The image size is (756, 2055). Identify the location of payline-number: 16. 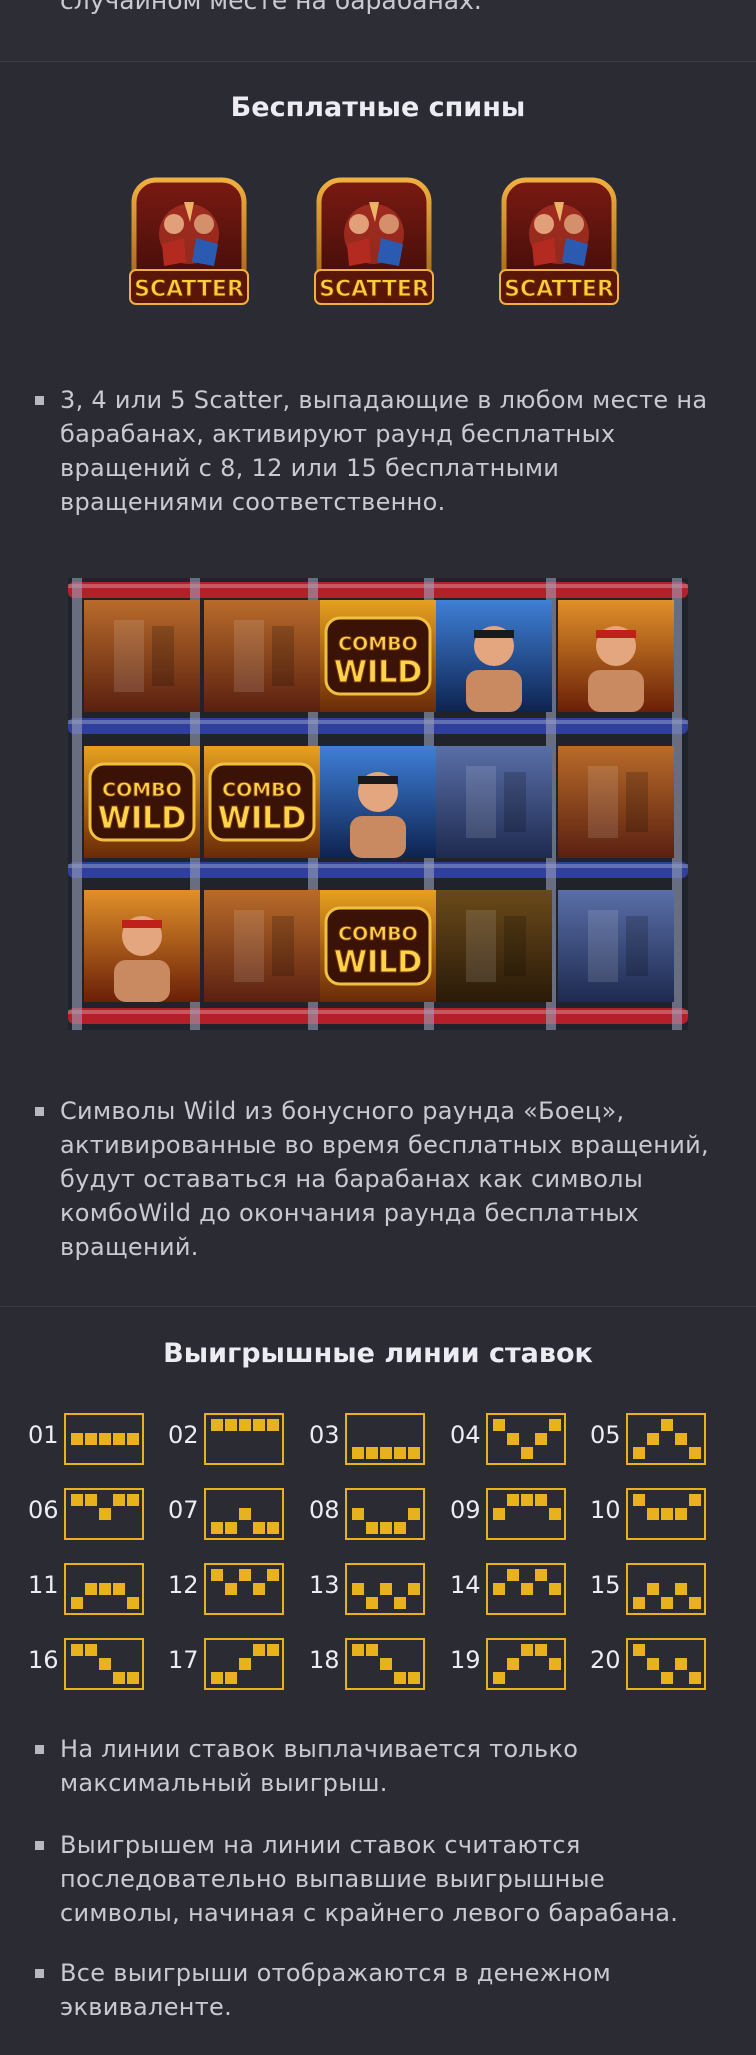
(43, 1660).